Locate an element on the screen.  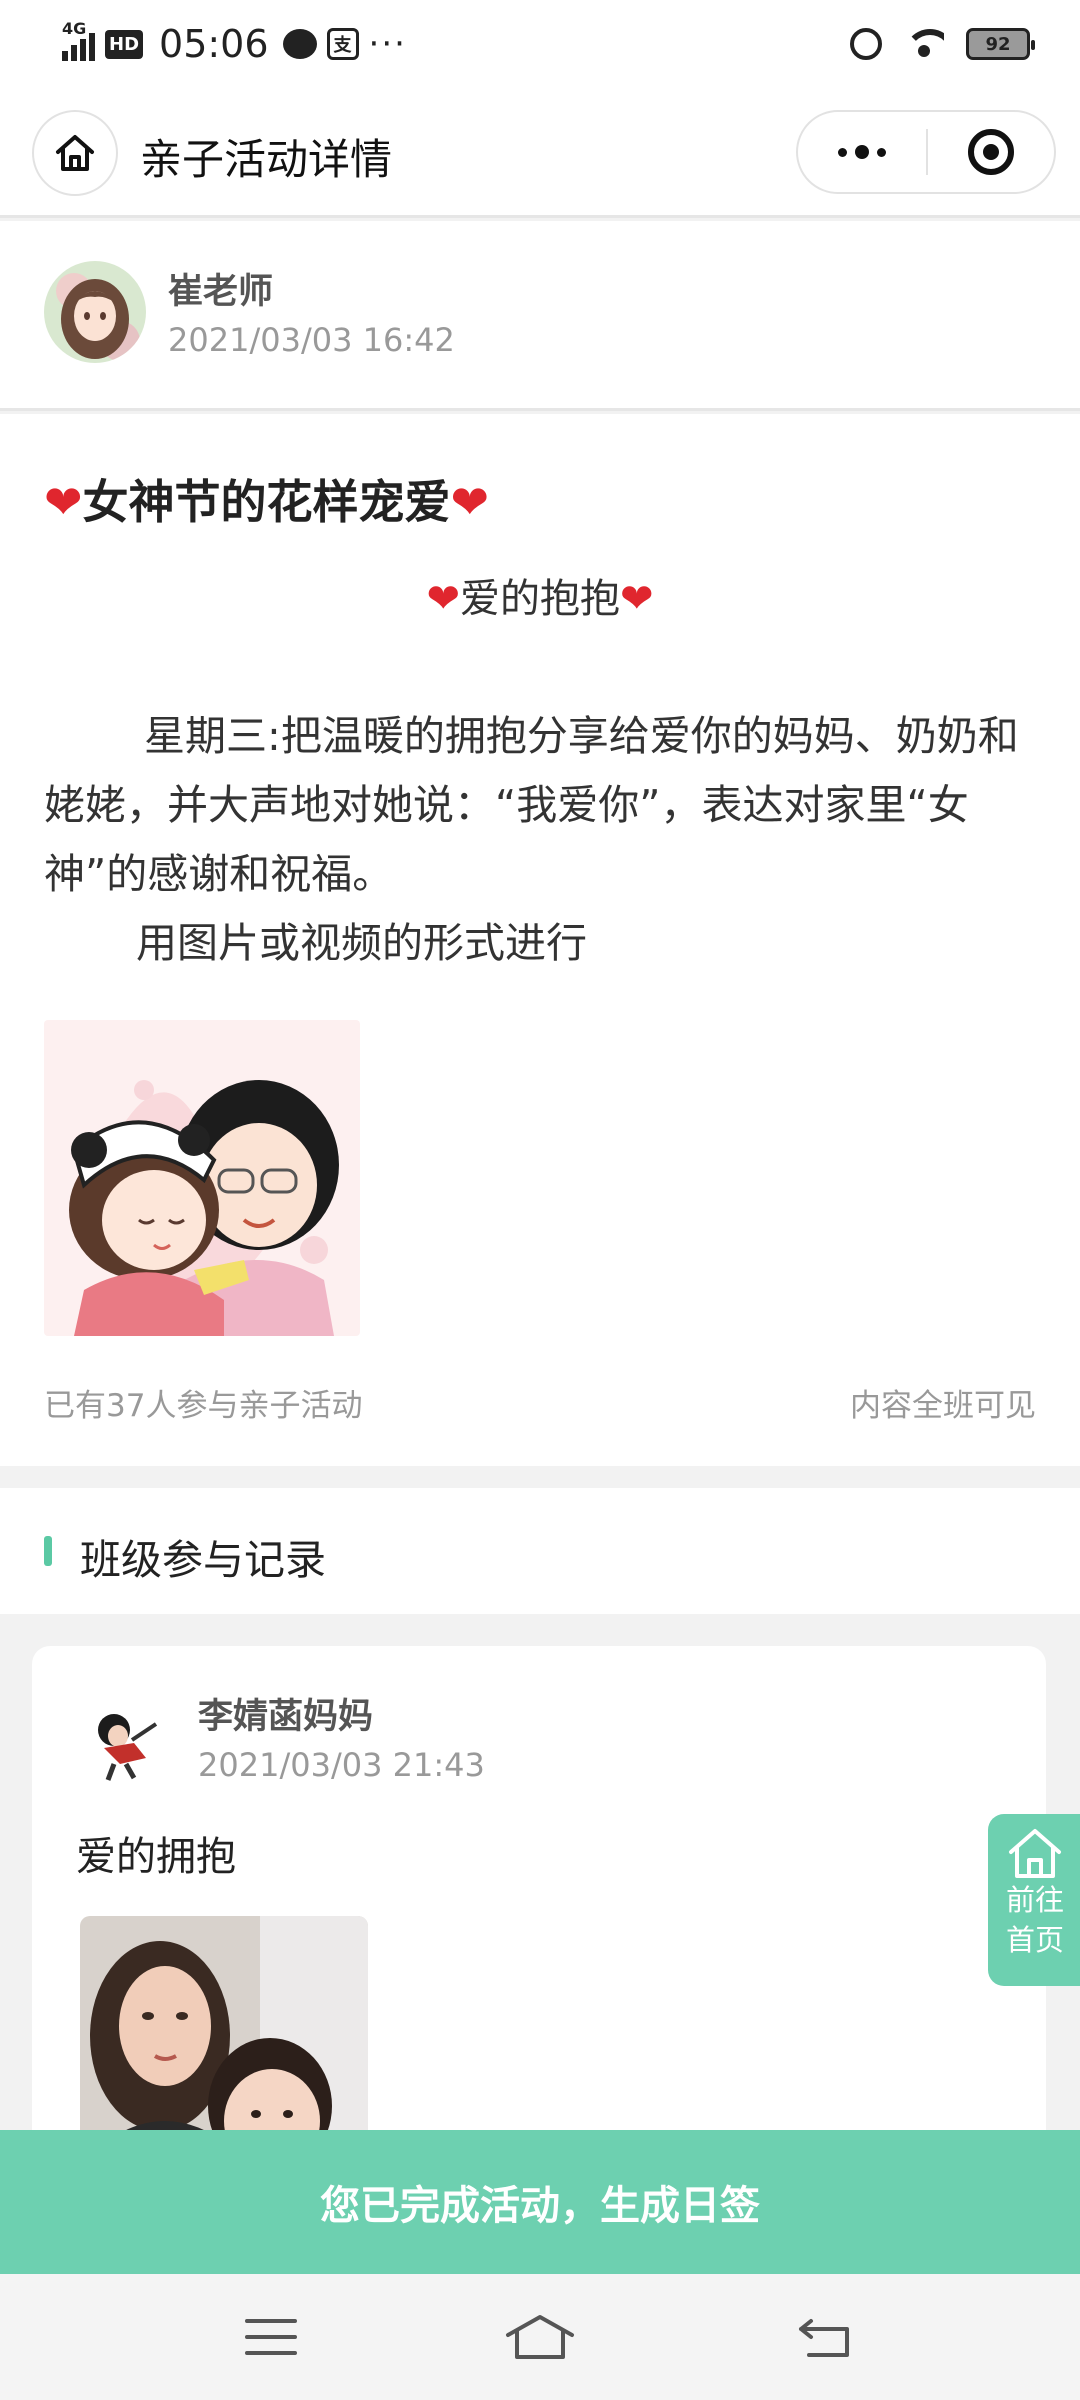
back-icon is located at coordinates (824, 2338).